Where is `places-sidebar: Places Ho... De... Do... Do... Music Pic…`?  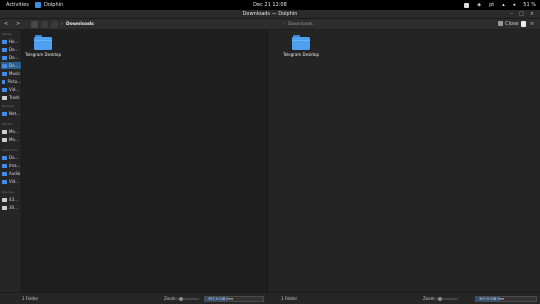 places-sidebar: Places Ho... De... Do... Do... Music Pic… is located at coordinates (11, 161).